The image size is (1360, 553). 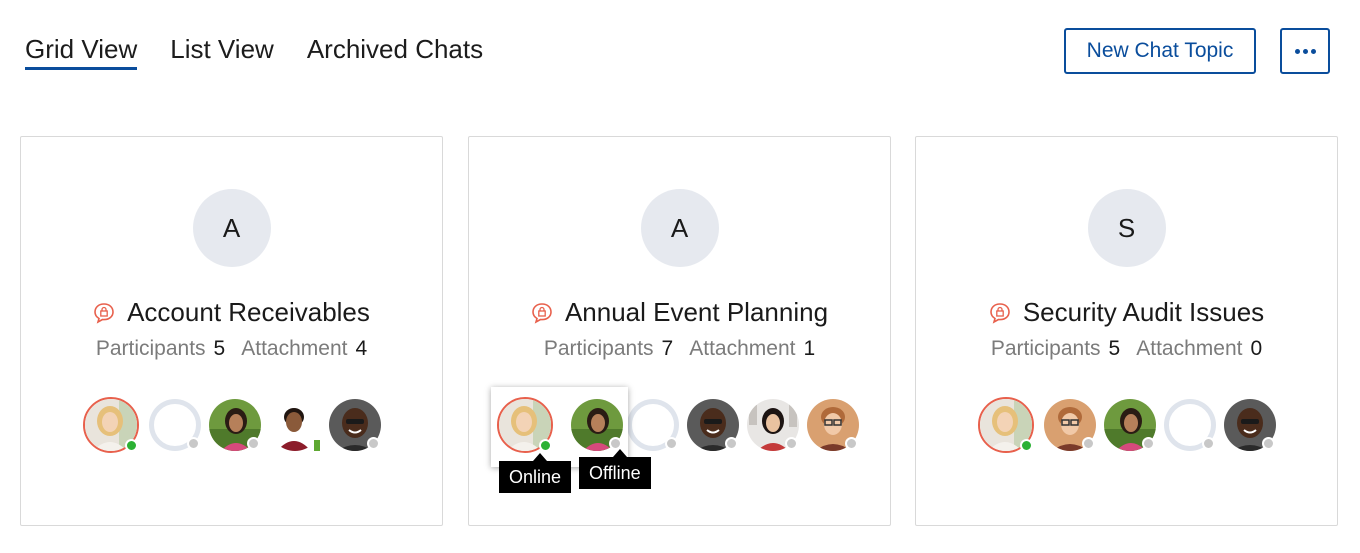 What do you see at coordinates (231, 349) in the screenshot?
I see `card-meta: Participants 5 Attachment 4` at bounding box center [231, 349].